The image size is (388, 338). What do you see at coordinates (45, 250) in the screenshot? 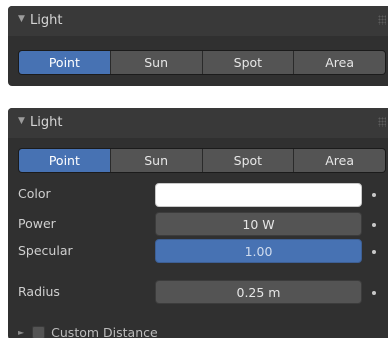
I see `specular-label: Specular` at bounding box center [45, 250].